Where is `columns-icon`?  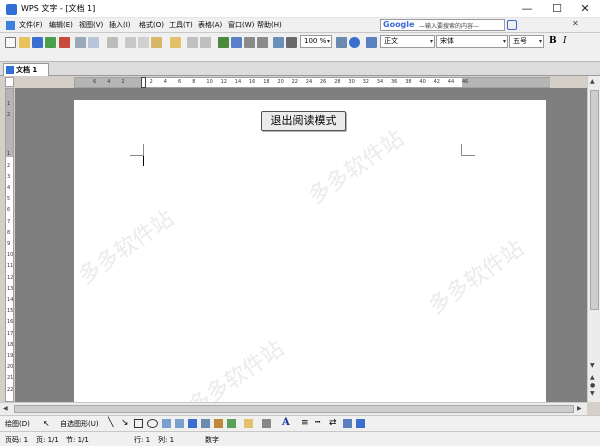 columns-icon is located at coordinates (249, 42).